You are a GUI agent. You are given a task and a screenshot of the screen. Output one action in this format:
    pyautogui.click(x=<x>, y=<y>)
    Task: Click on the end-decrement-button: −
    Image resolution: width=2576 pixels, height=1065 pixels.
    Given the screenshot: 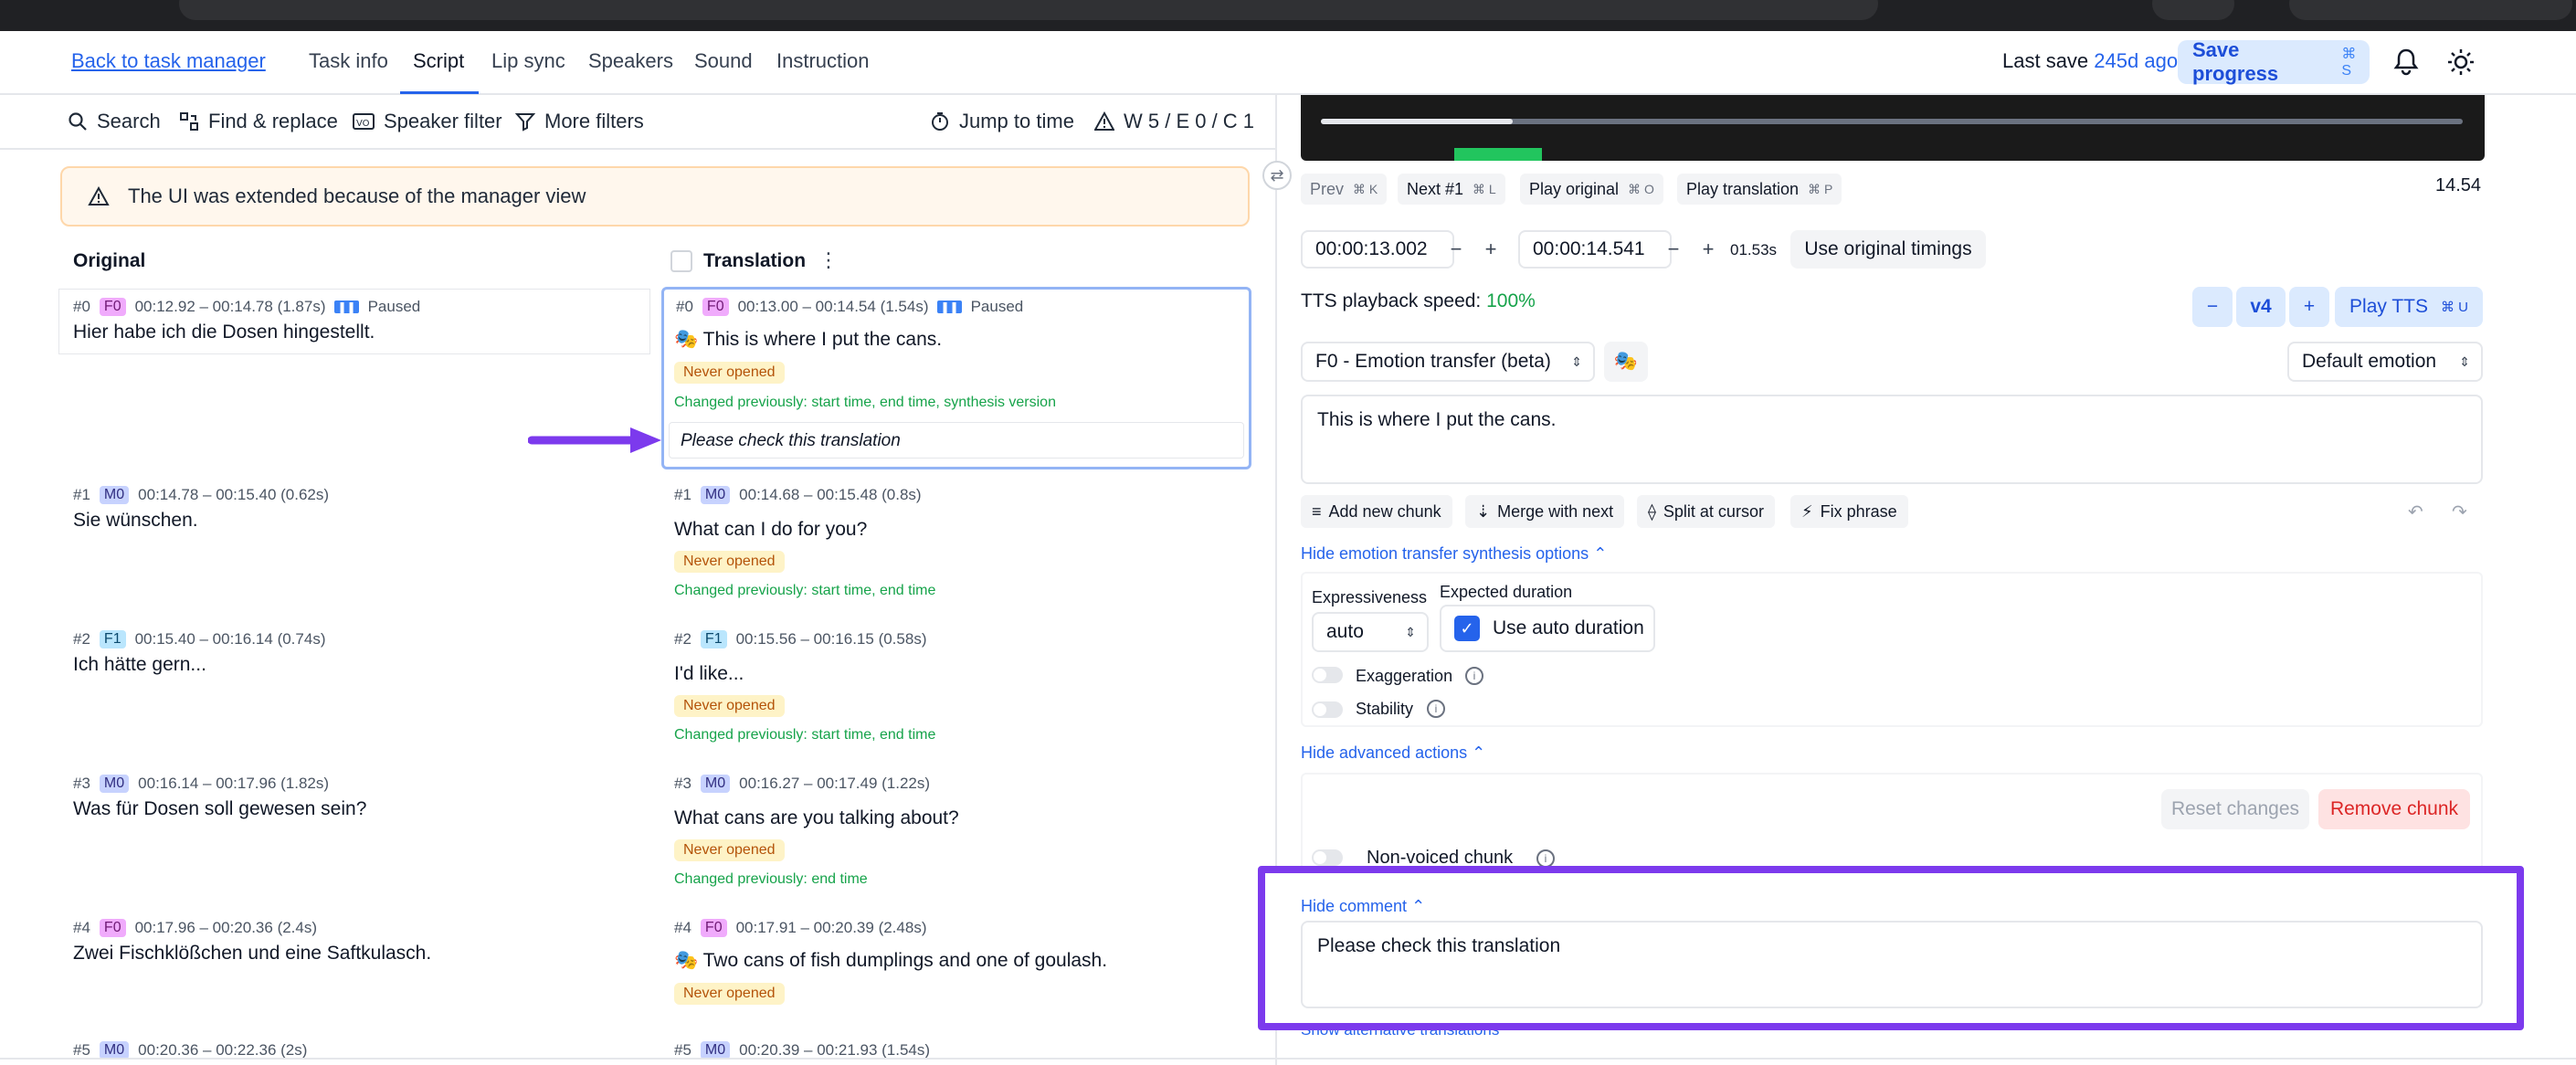 What is the action you would take?
    pyautogui.click(x=1673, y=249)
    